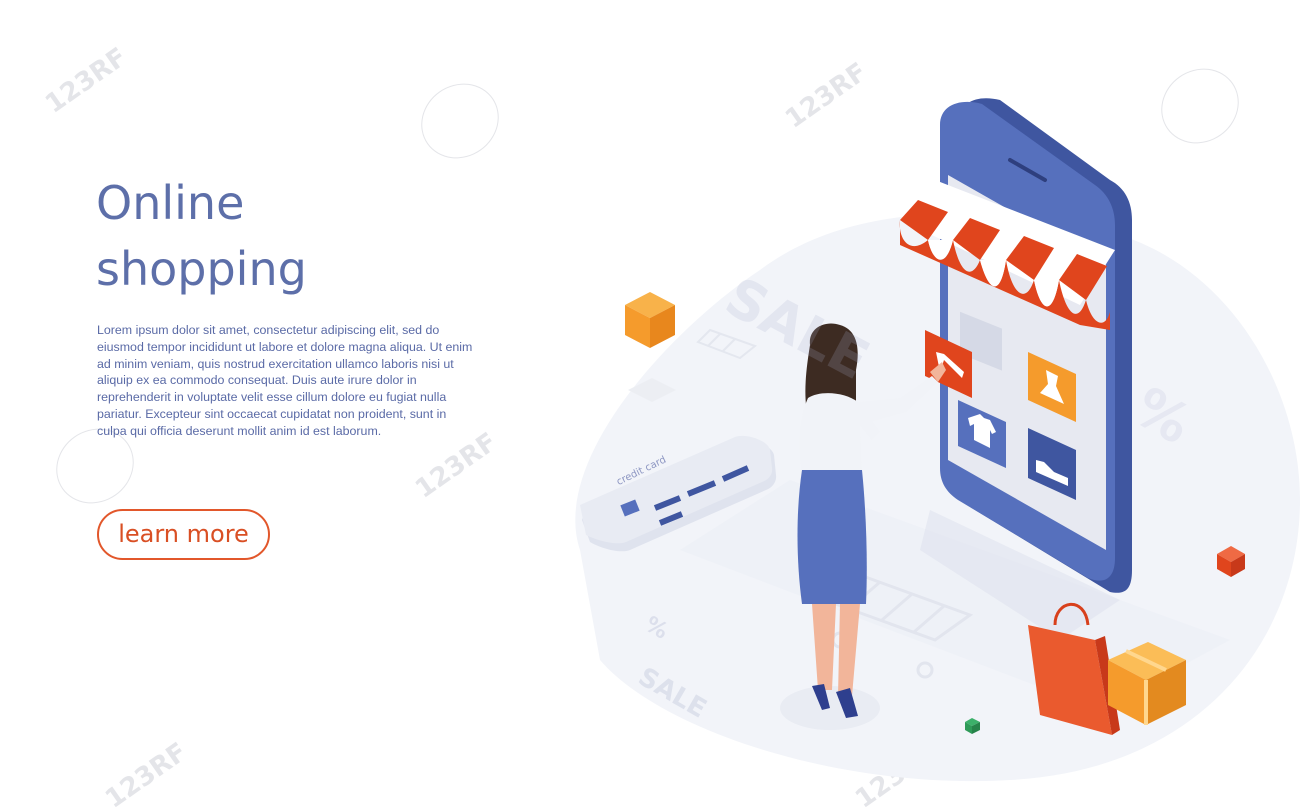 This screenshot has height=807, width=1300. Describe the element at coordinates (170, 203) in the screenshot. I see `page-title-line-1: Online` at that location.